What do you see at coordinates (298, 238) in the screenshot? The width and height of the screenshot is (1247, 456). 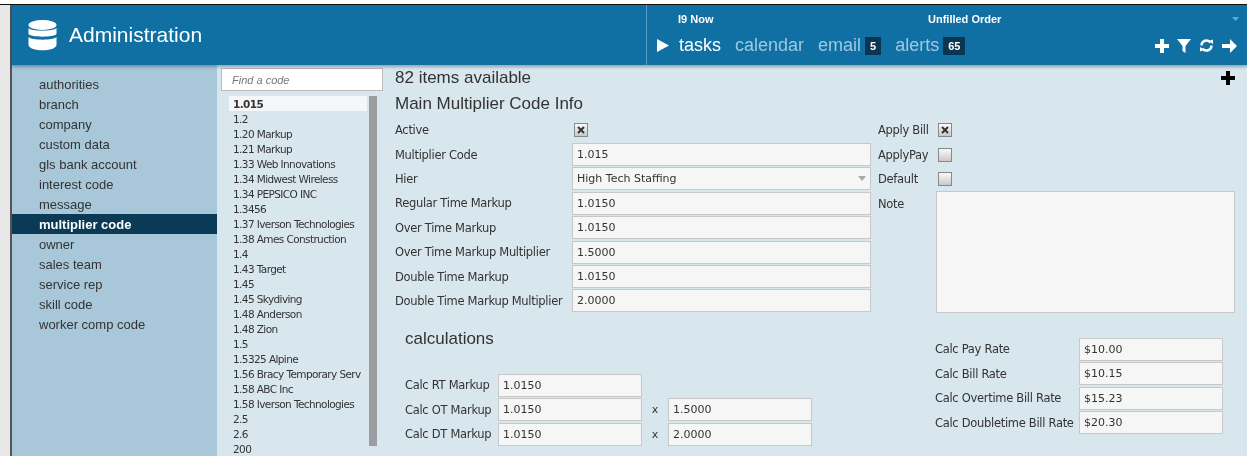 I see `code-list-item: 1.38 Ames Construction` at bounding box center [298, 238].